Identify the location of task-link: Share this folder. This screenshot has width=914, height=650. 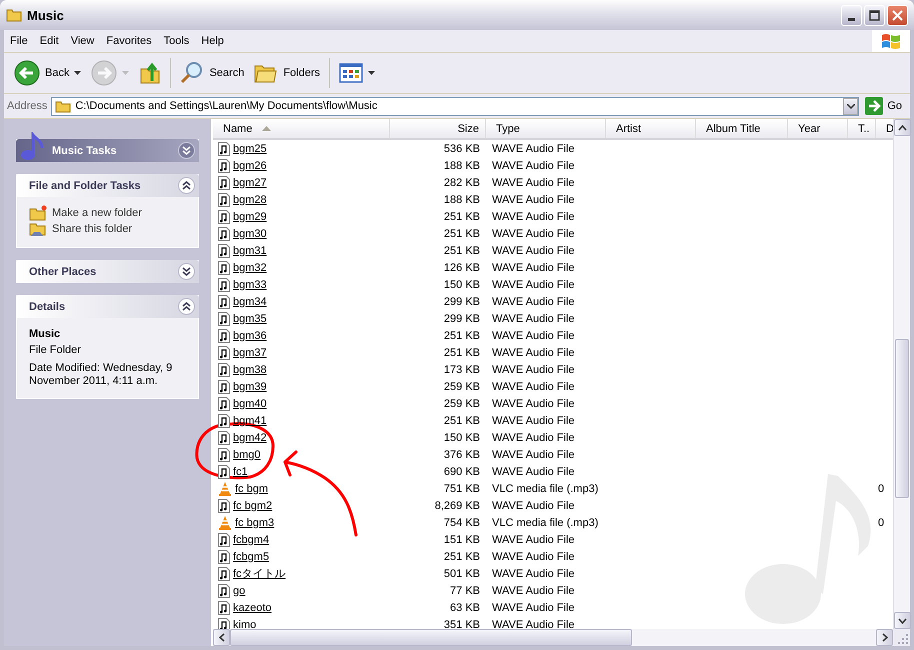
(107, 229).